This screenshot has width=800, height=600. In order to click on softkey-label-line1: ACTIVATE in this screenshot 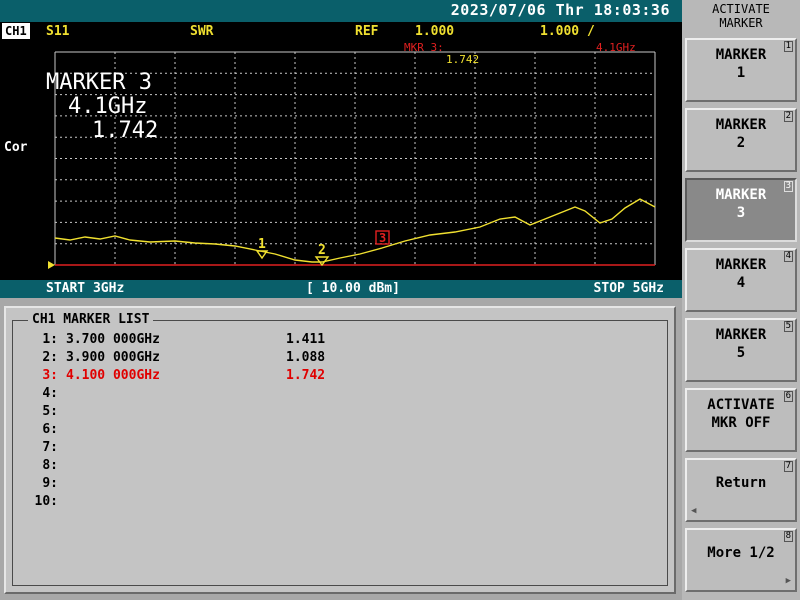, I will do `click(741, 405)`.